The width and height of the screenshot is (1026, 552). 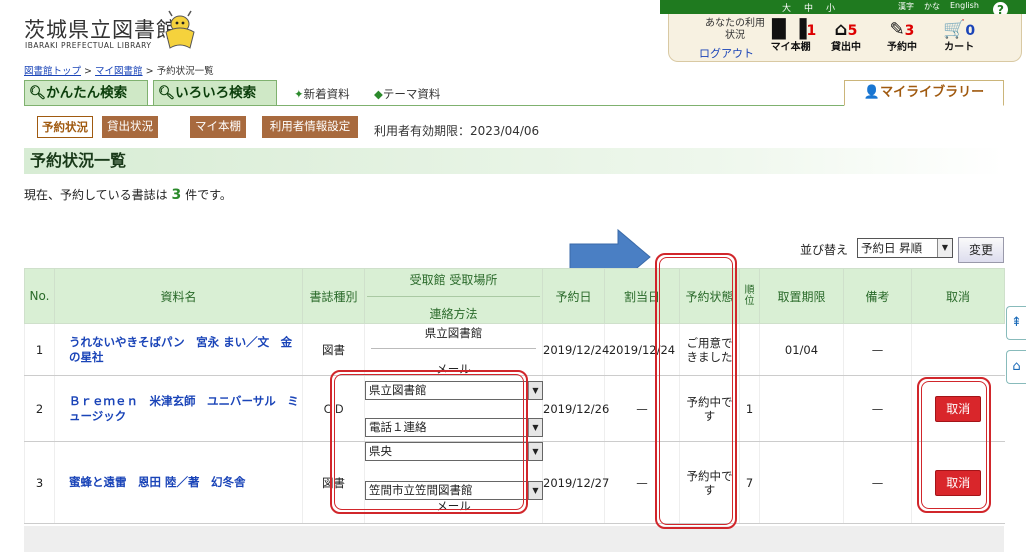 I want to click on annotation-status-highlight, so click(x=696, y=391).